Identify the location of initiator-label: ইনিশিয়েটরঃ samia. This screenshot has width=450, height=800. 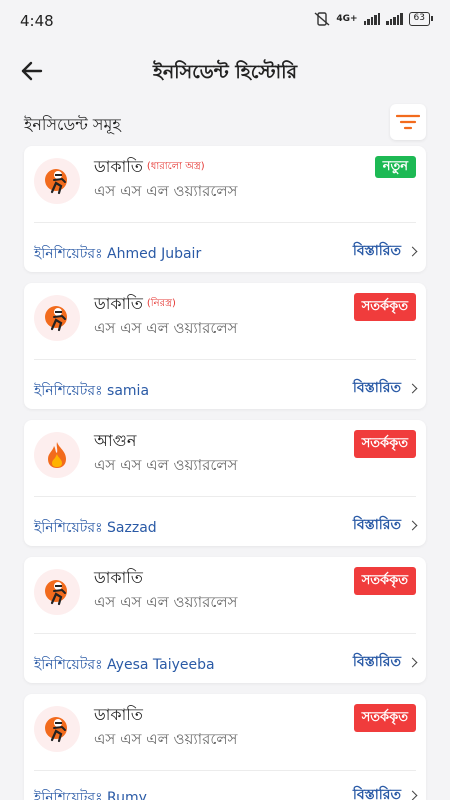
(92, 391).